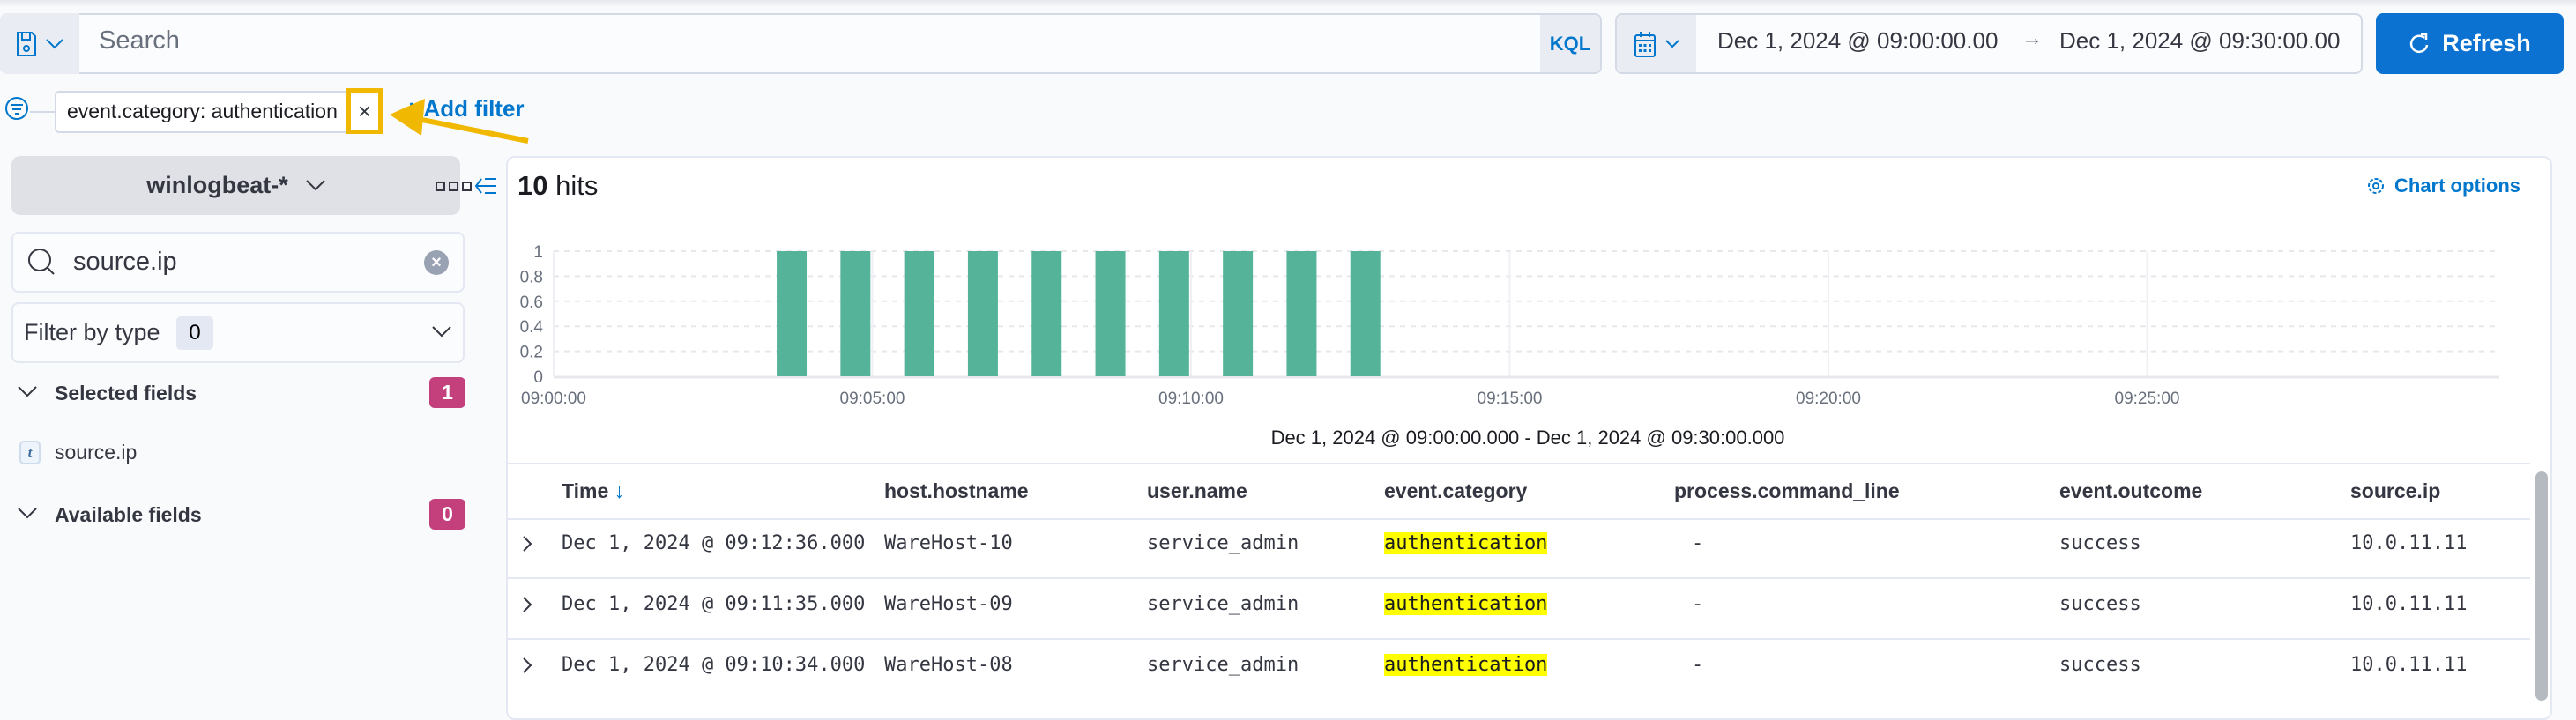 The height and width of the screenshot is (720, 2576). Describe the element at coordinates (447, 392) in the screenshot. I see `selected-fields-count: 1` at that location.